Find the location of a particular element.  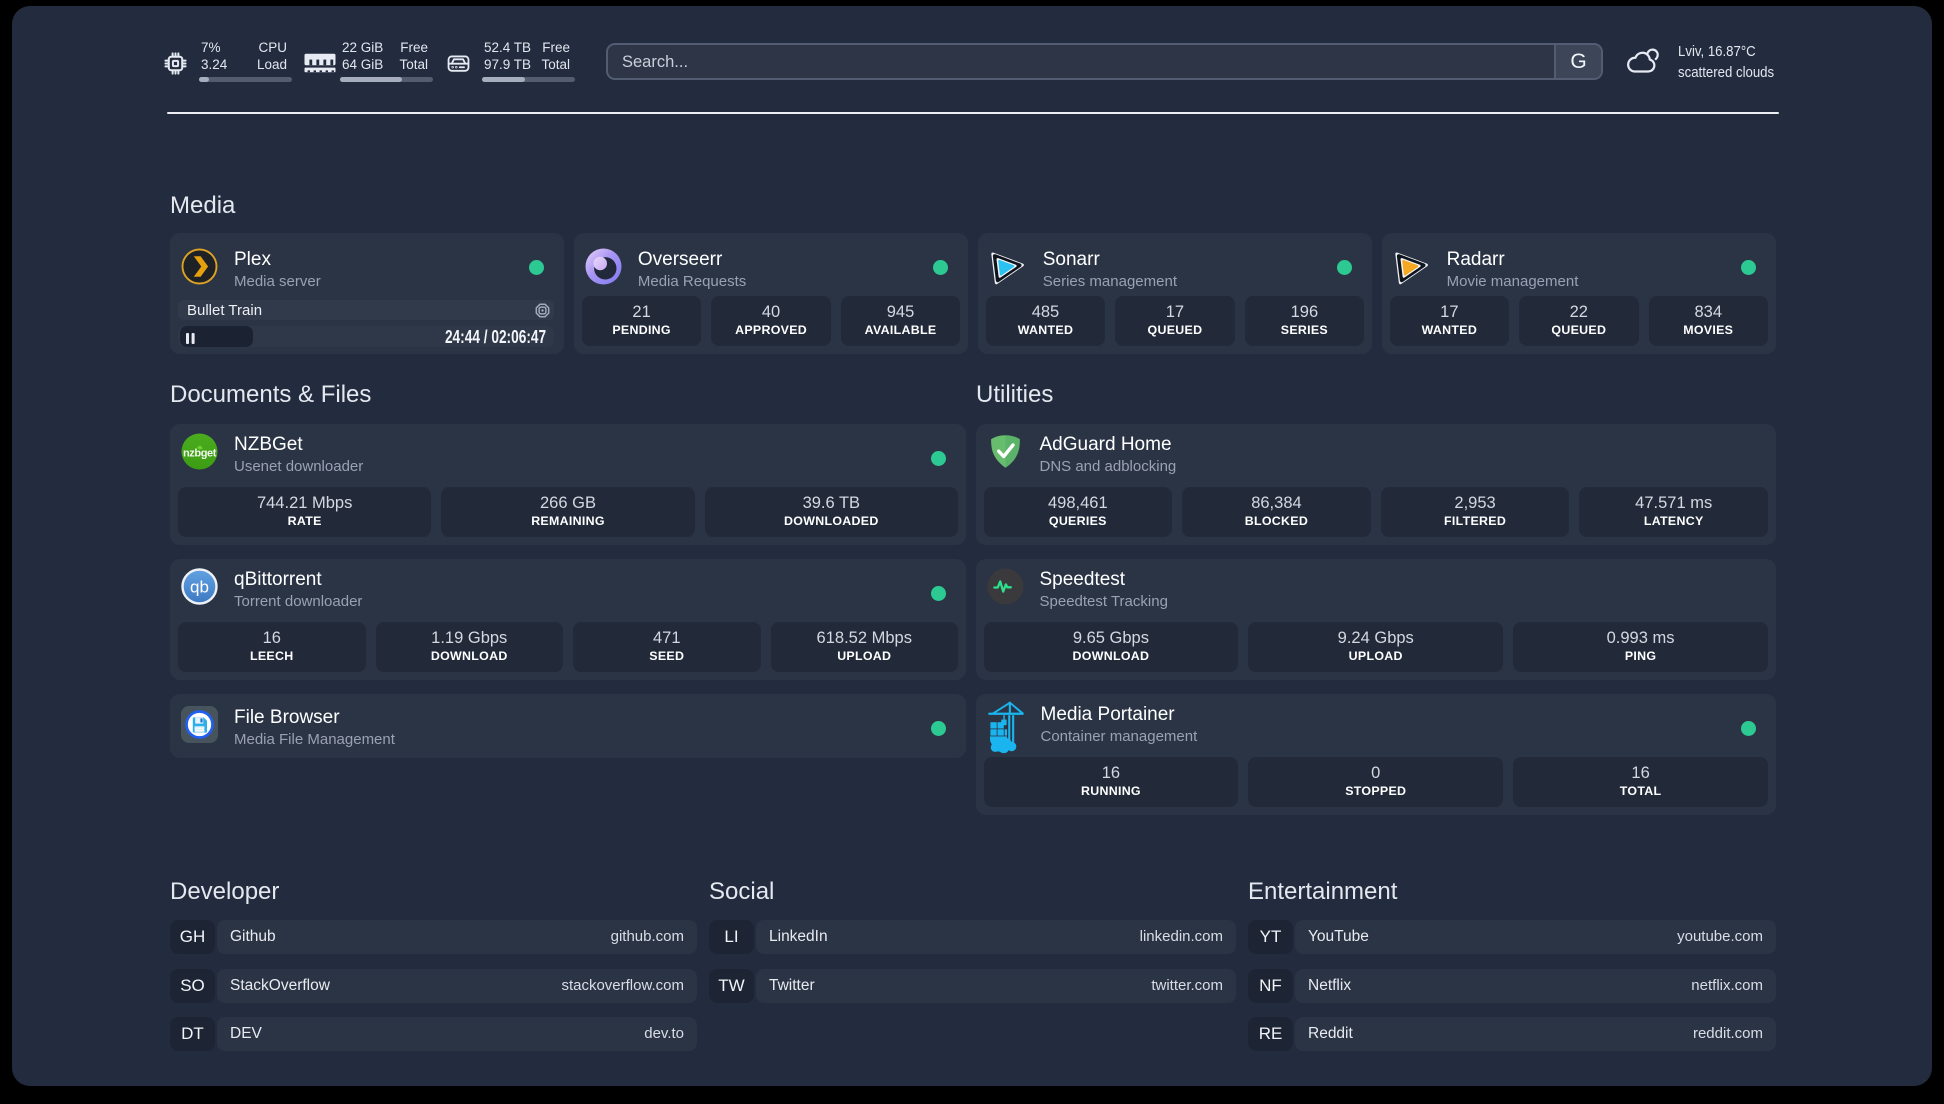

svg-text: nzbget is located at coordinates (200, 454).